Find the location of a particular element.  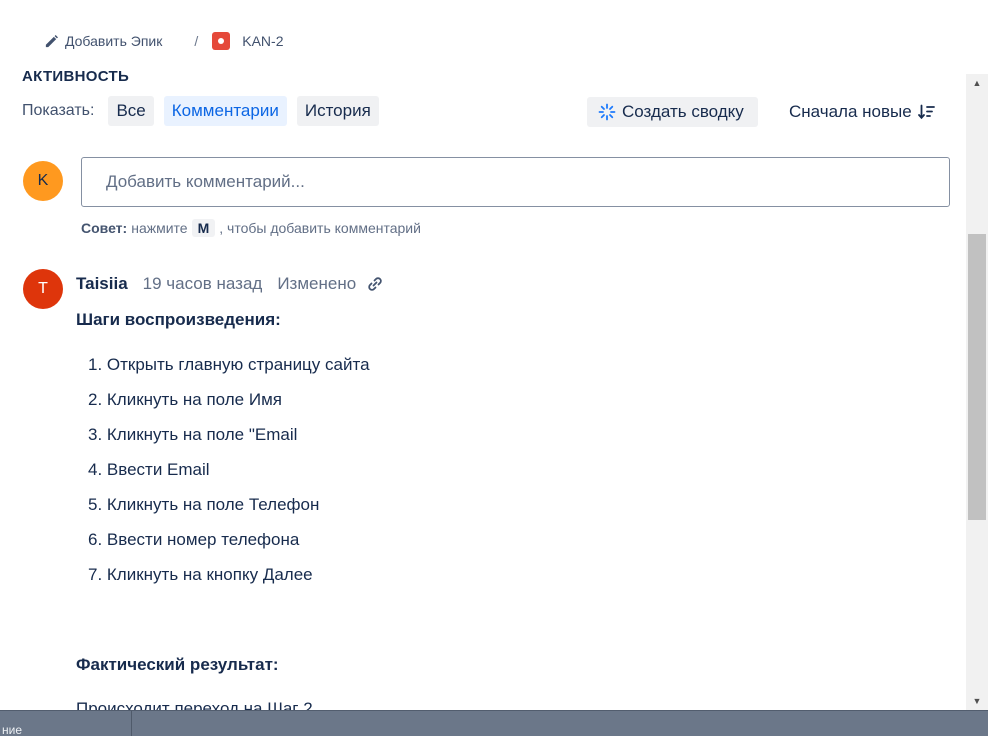

add-epic-label: Добавить Эпик is located at coordinates (114, 41).